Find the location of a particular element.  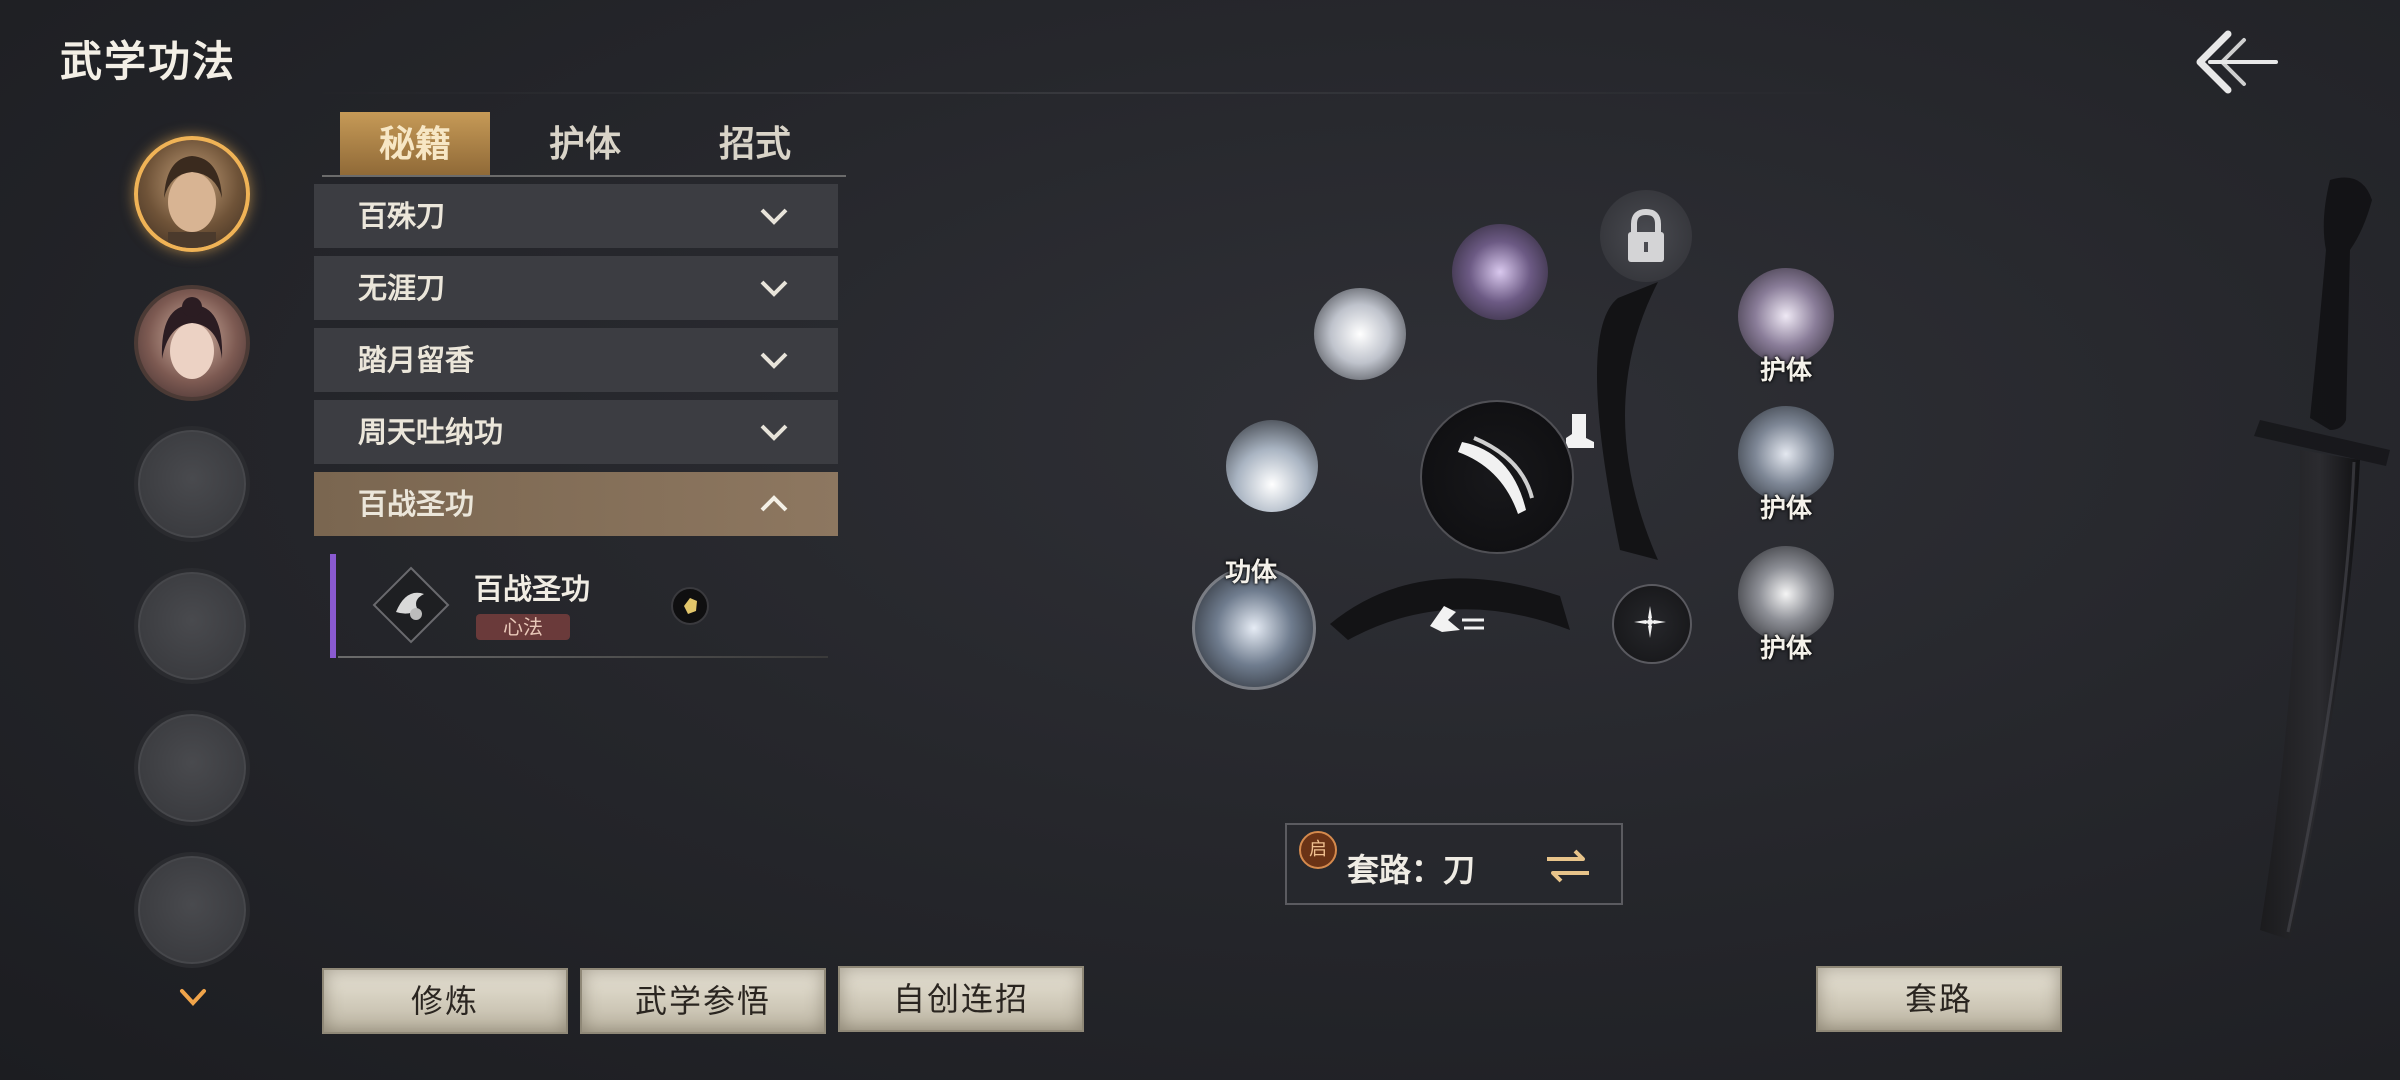

female-portrait-icon is located at coordinates (192, 338).